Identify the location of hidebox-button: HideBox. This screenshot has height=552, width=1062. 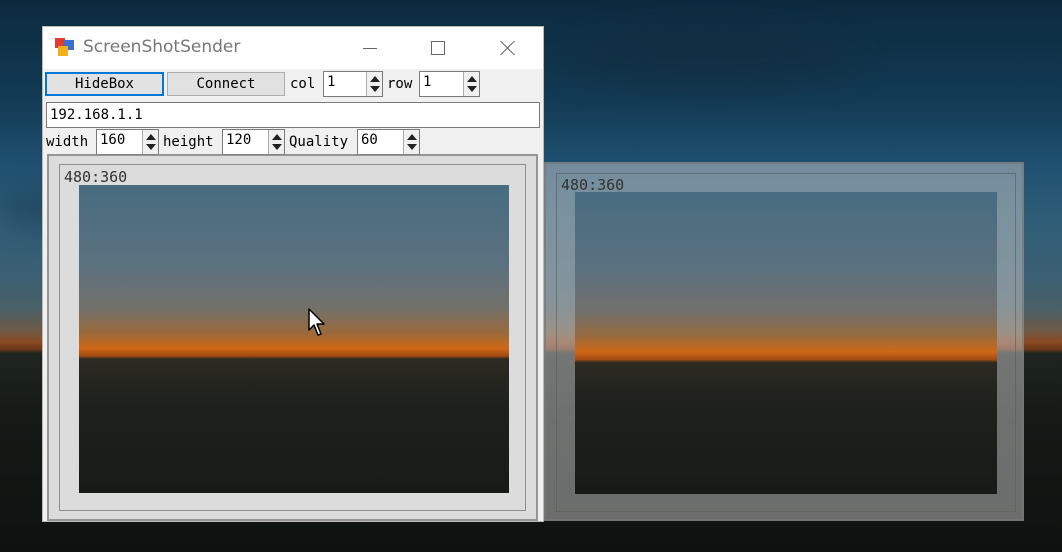
(104, 84).